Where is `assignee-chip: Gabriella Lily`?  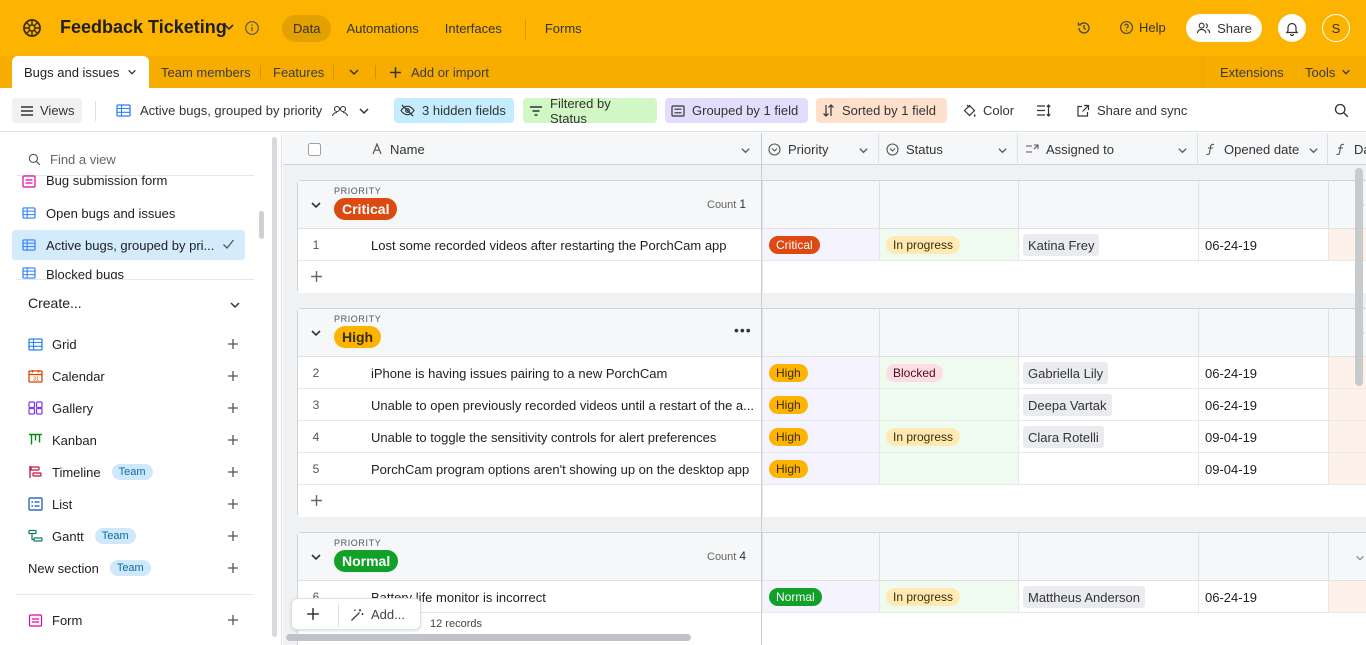
assignee-chip: Gabriella Lily is located at coordinates (1066, 373).